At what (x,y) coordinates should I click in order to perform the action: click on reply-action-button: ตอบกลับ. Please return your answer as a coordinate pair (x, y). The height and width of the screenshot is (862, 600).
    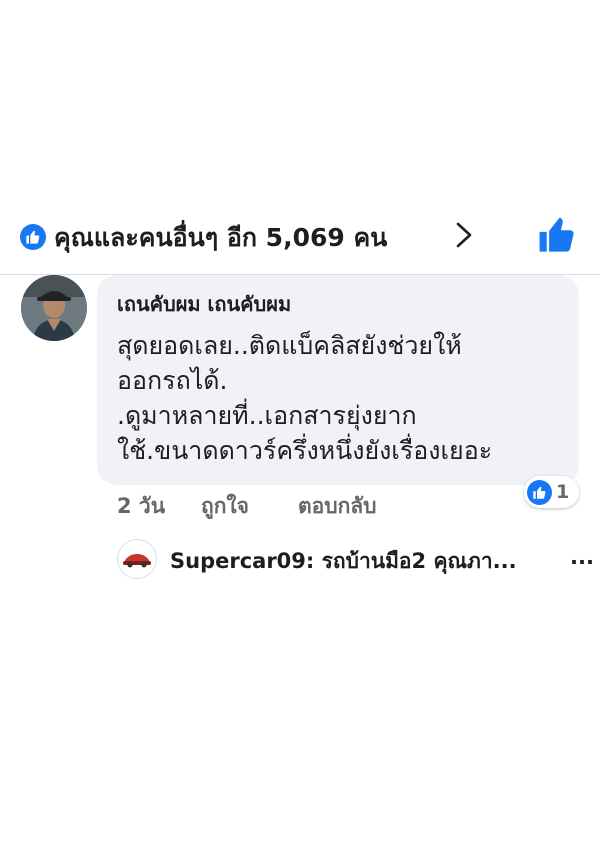
    Looking at the image, I should click on (337, 506).